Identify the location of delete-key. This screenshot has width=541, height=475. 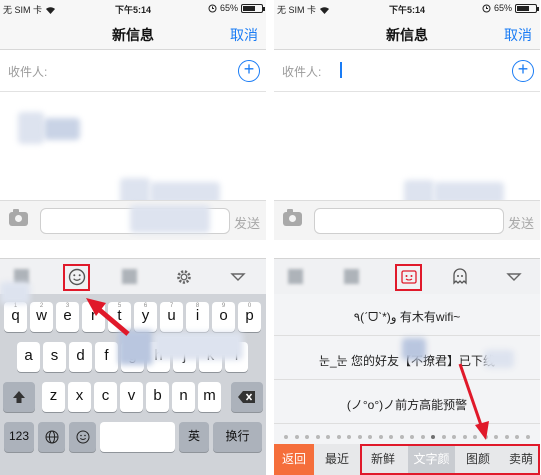
(247, 397).